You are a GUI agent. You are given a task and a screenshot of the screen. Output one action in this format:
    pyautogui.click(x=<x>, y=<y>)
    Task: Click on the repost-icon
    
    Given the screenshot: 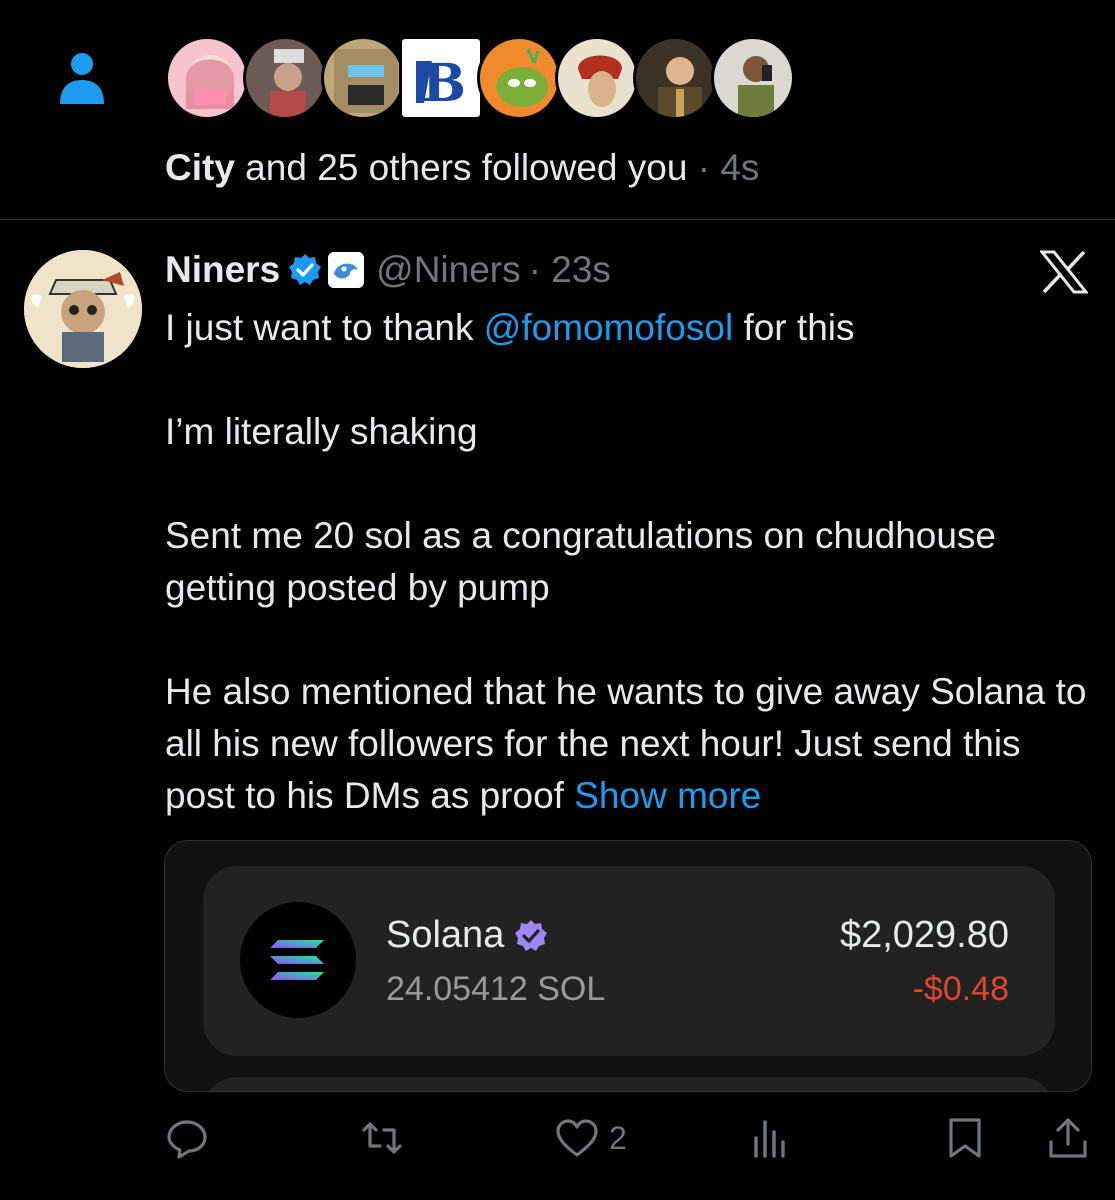 What is the action you would take?
    pyautogui.click(x=382, y=1138)
    